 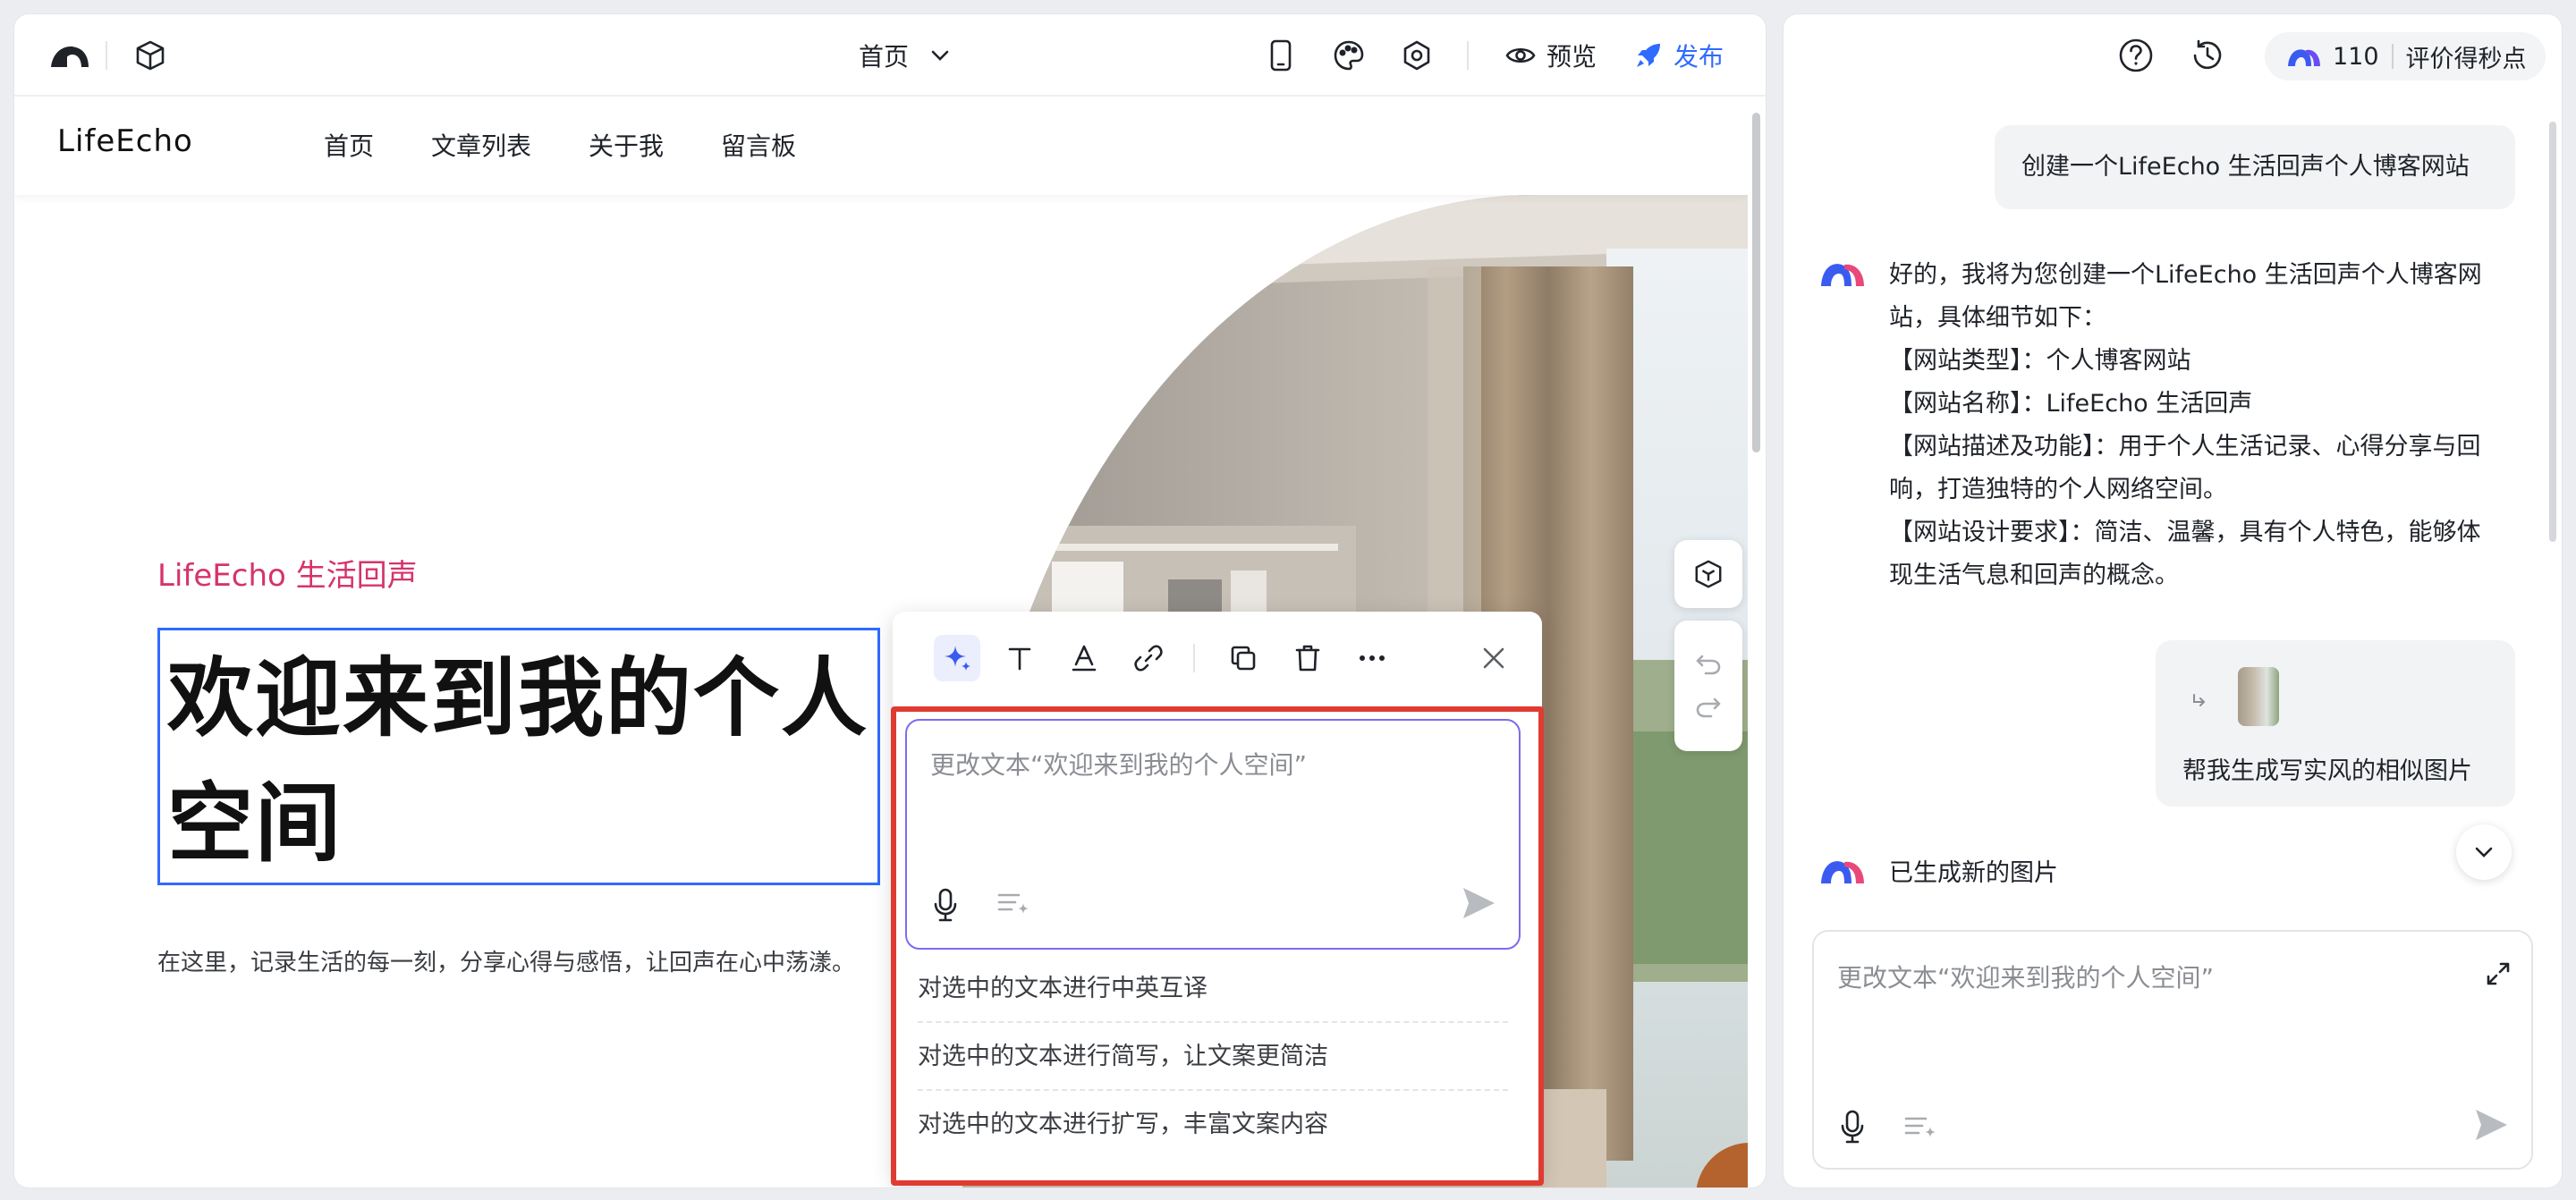 I want to click on publish-button: 发布, so click(x=1678, y=56).